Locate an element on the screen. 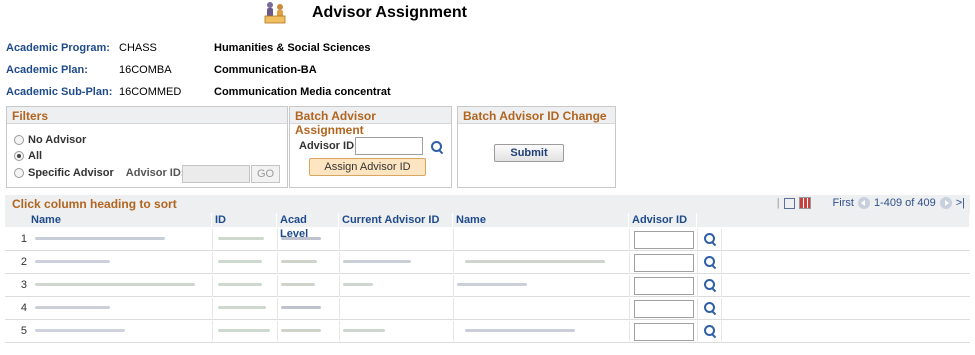 The width and height of the screenshot is (975, 355). row-number: 4 is located at coordinates (23, 308).